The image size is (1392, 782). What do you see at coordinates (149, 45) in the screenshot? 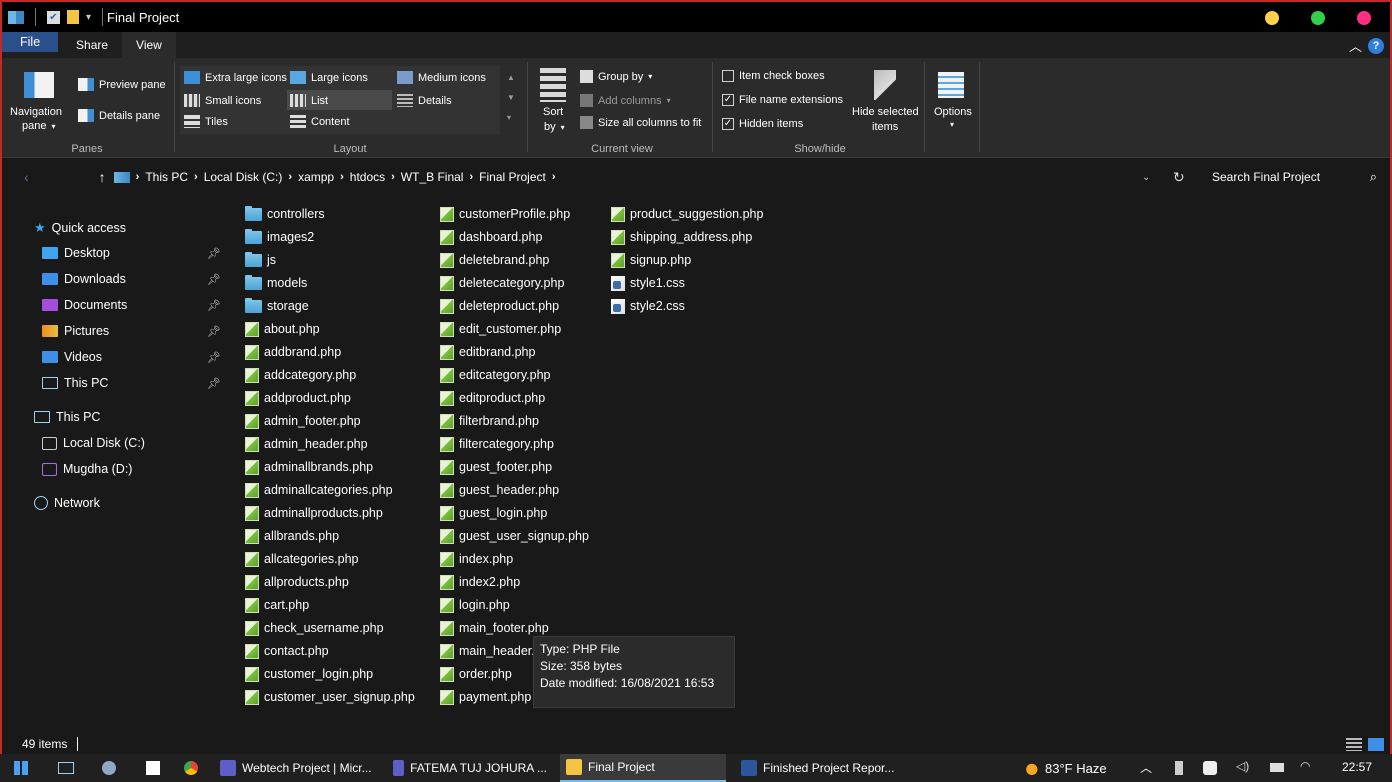
I see `tab-view: View` at bounding box center [149, 45].